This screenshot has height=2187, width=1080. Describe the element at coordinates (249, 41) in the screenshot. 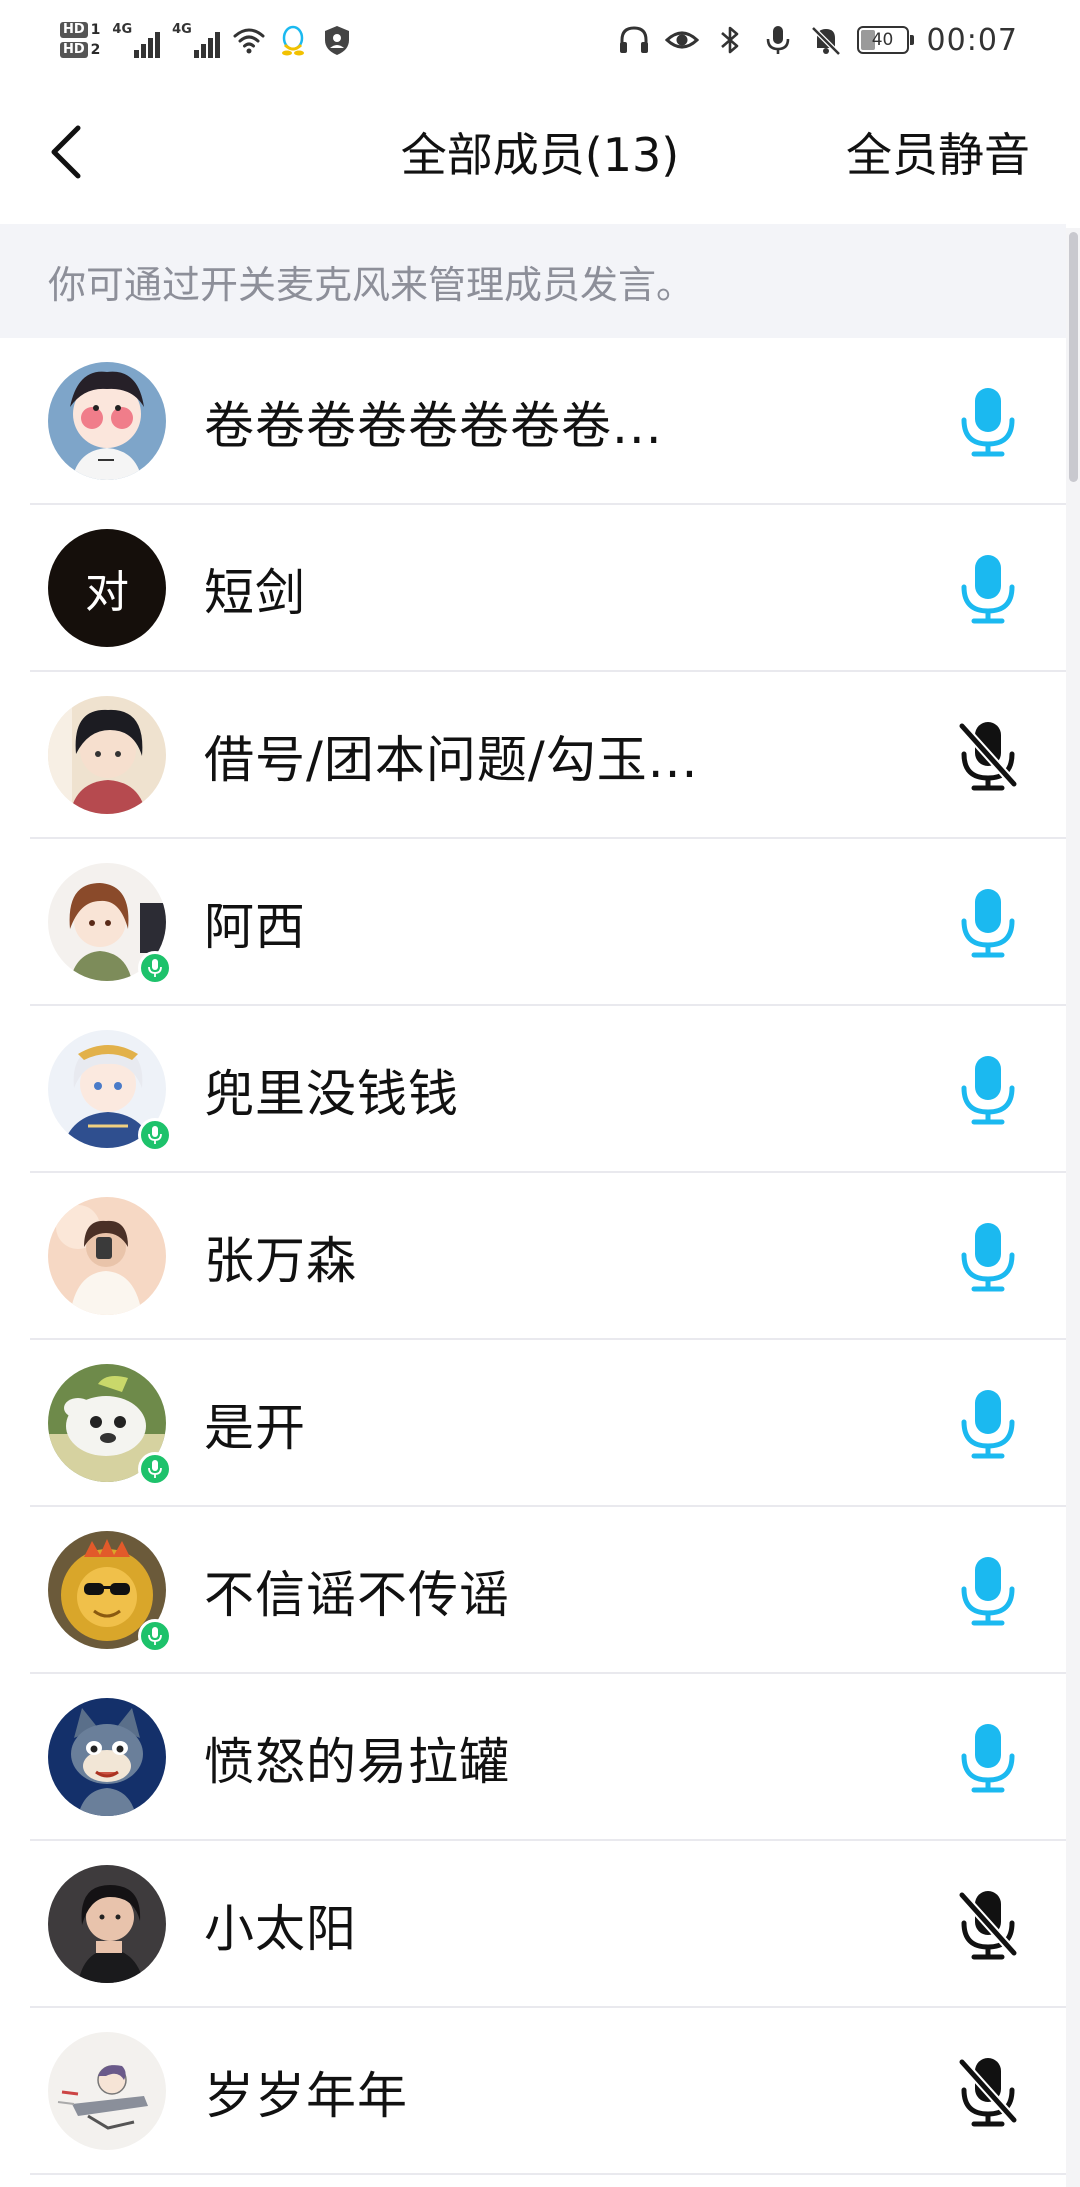

I see `wifi-icon` at that location.